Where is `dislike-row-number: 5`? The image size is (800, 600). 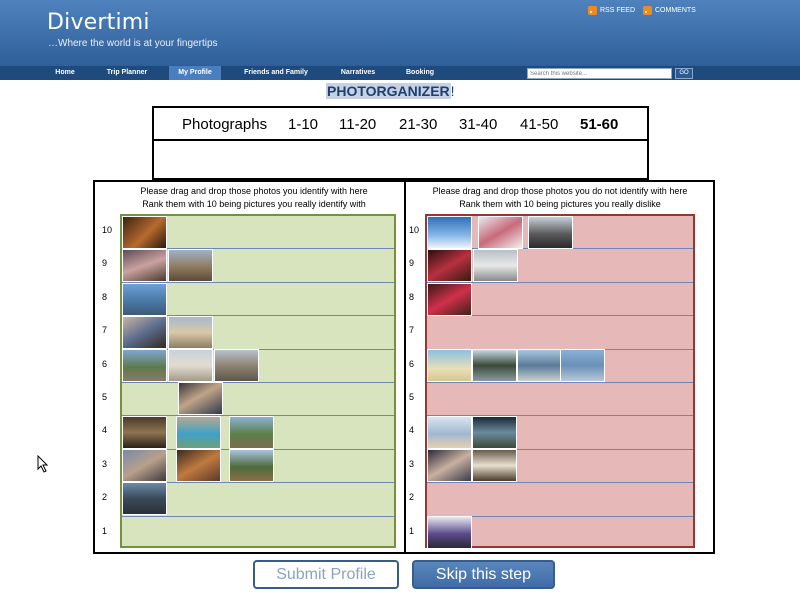
dislike-row-number: 5 is located at coordinates (412, 397).